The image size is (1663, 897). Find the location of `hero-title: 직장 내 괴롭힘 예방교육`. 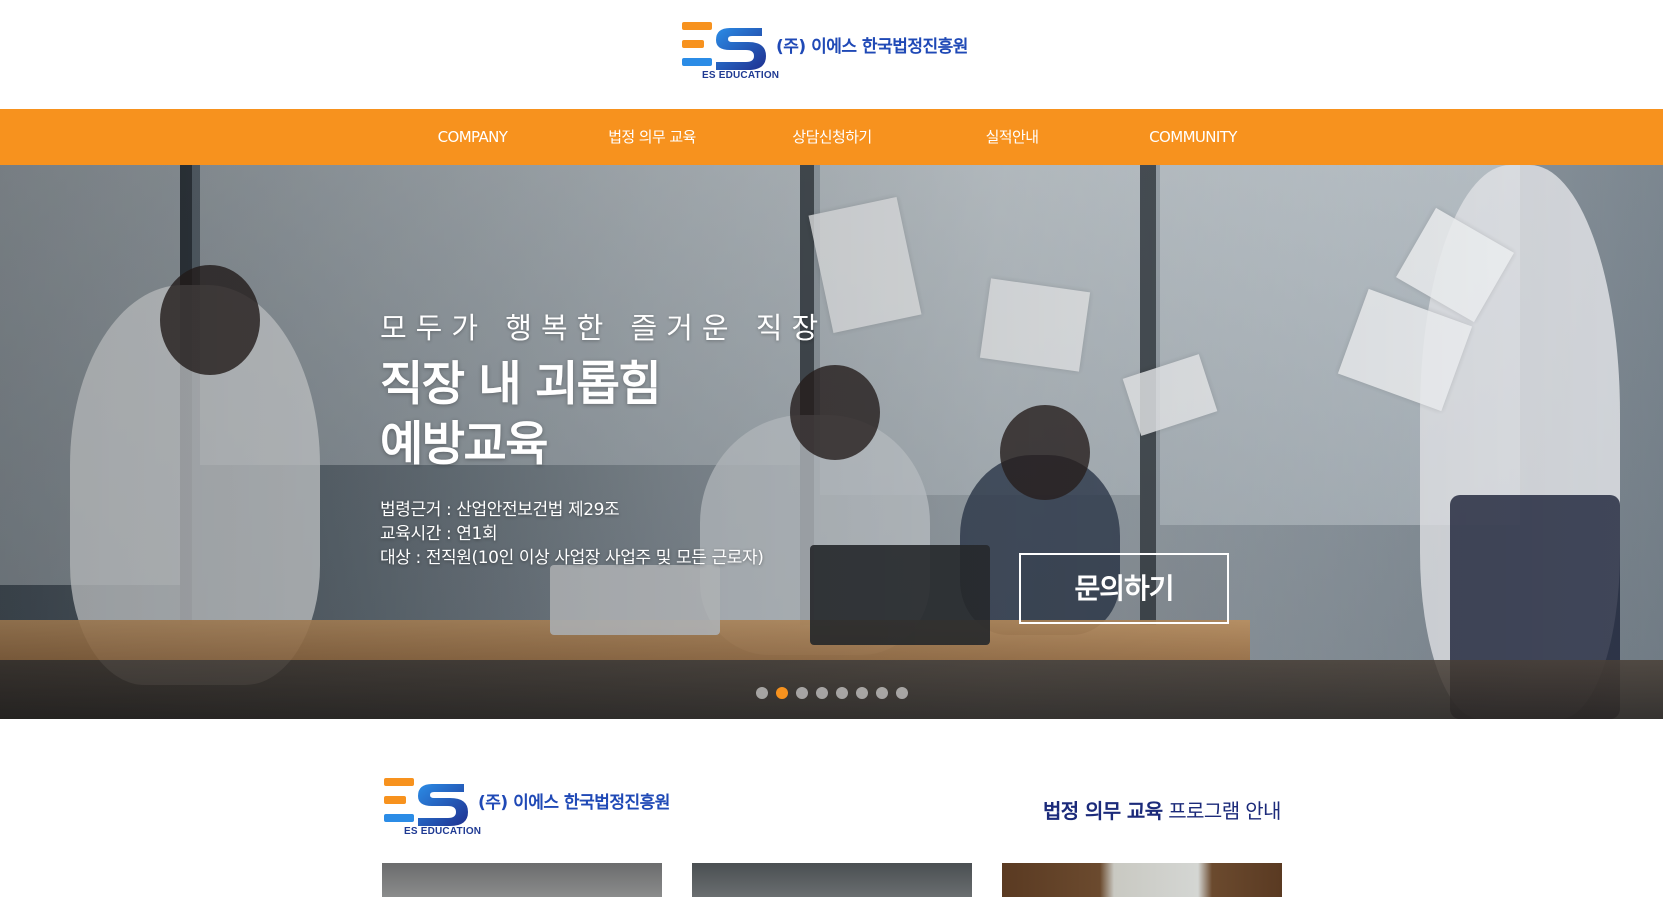

hero-title: 직장 내 괴롭힘 예방교육 is located at coordinates (521, 415).